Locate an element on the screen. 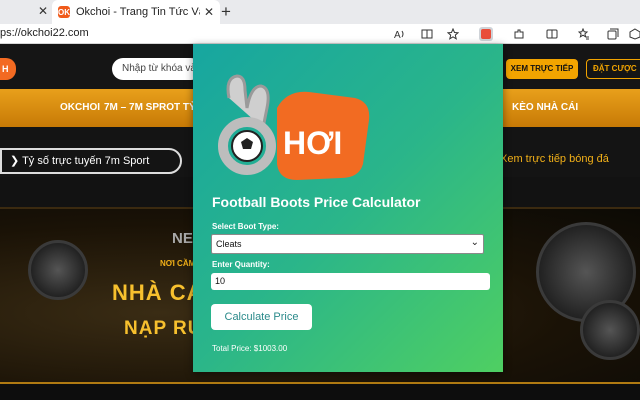 The height and width of the screenshot is (400, 640). read-aloud-icon: A is located at coordinates (400, 34).